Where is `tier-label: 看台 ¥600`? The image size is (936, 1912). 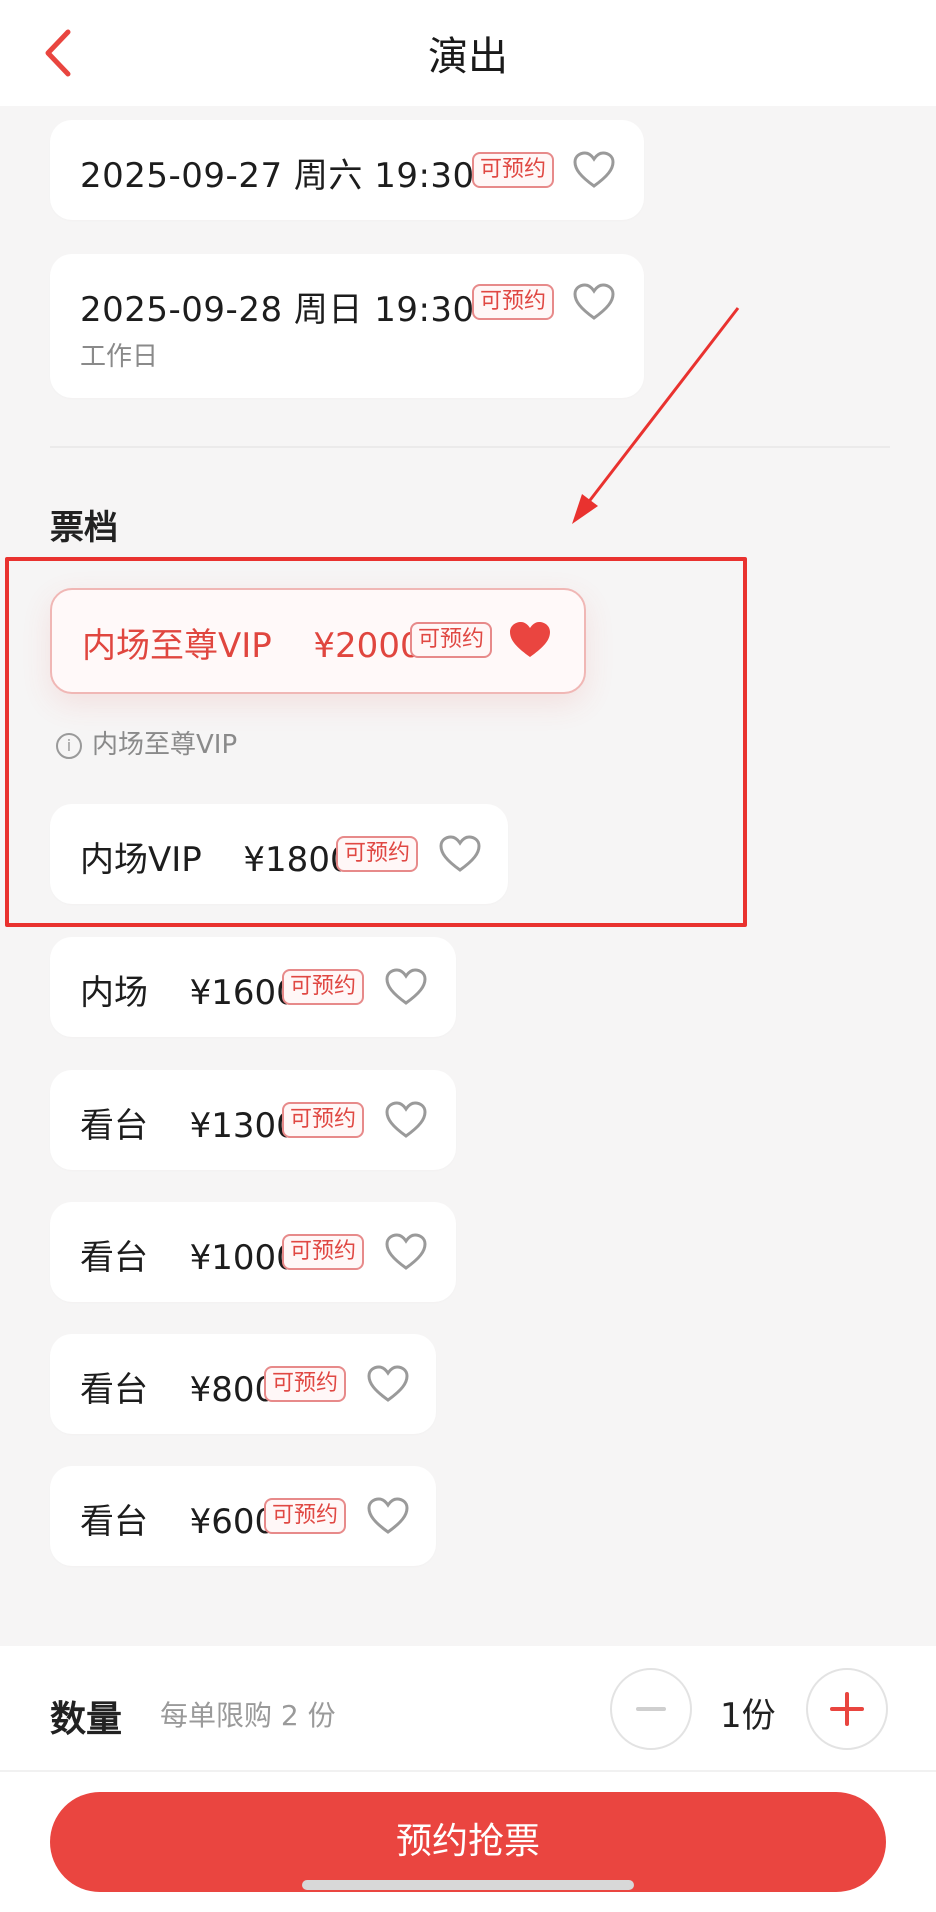
tier-label: 看台 ¥600 is located at coordinates (178, 1518).